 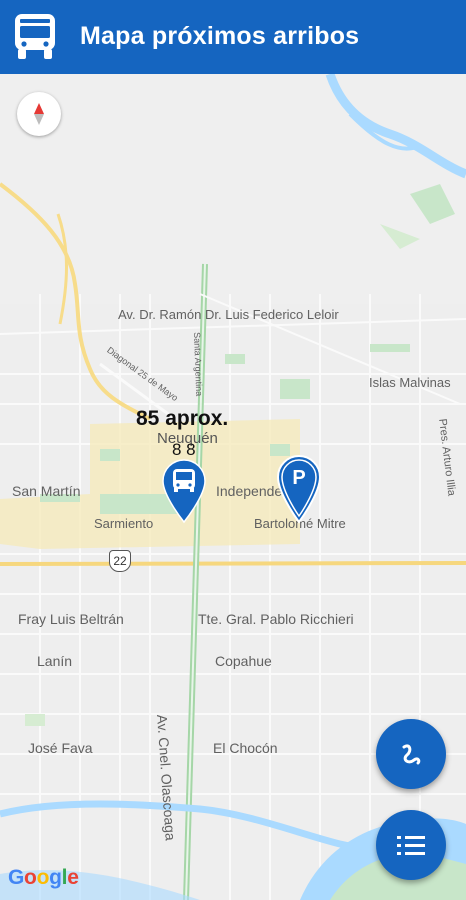 I want to click on street-label: Tte. Gral. Pablo Ricchieri, so click(x=276, y=619).